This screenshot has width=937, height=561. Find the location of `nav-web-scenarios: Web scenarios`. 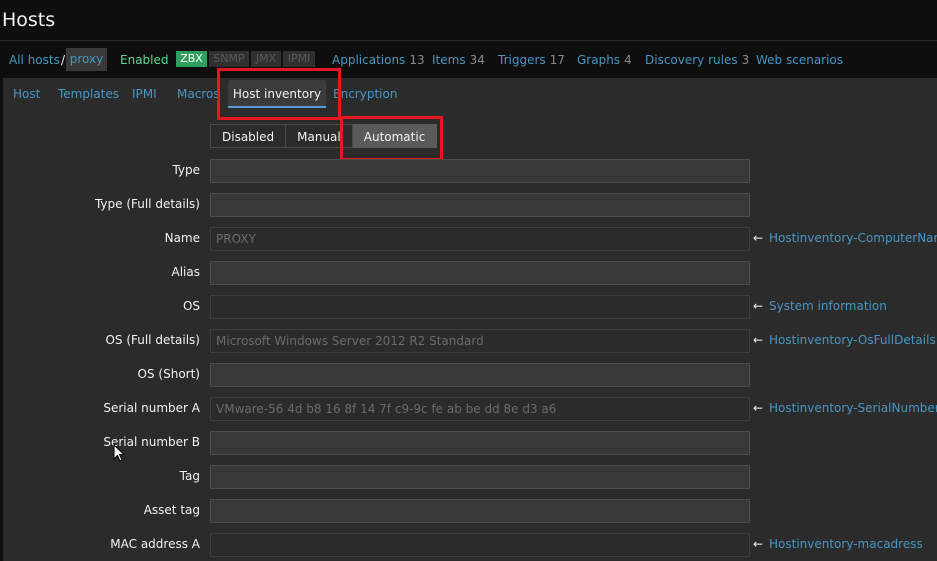

nav-web-scenarios: Web scenarios is located at coordinates (799, 60).